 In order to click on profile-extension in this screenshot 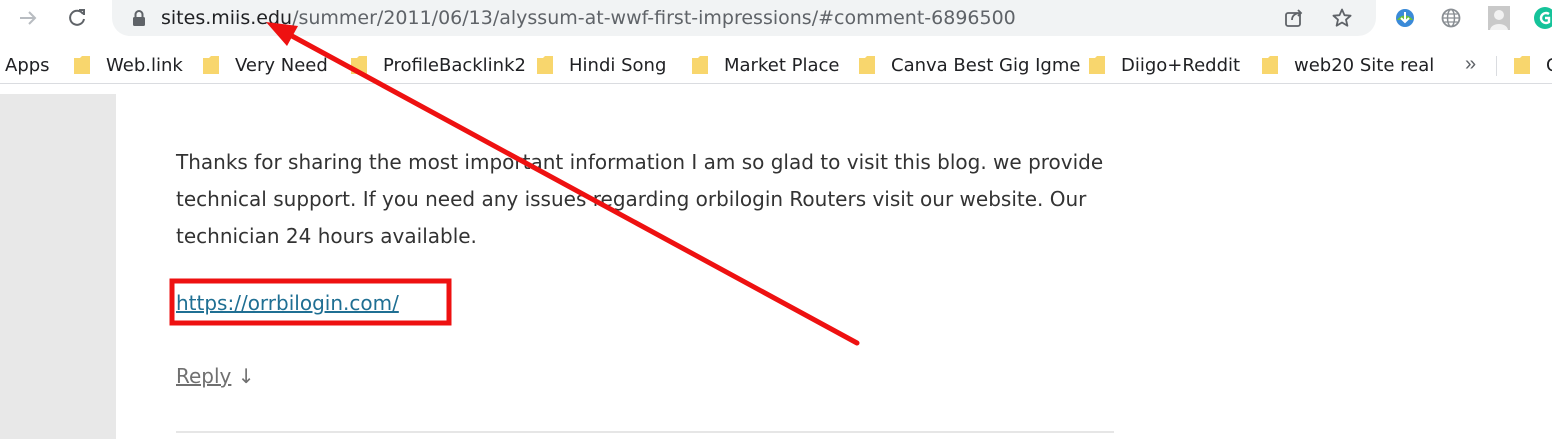, I will do `click(1499, 18)`.